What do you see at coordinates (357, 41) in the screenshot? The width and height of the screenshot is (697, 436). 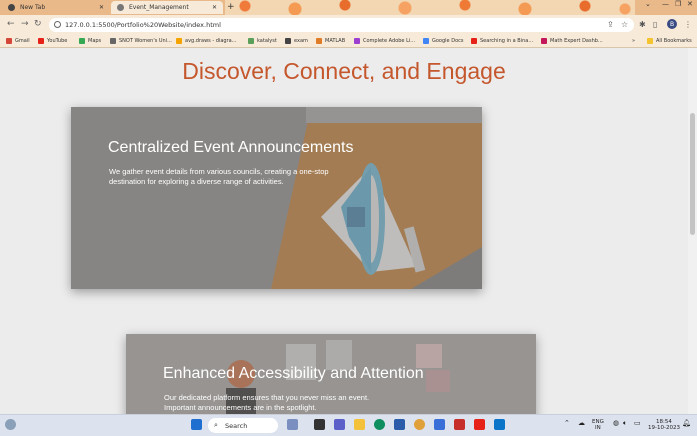 I see `adobe-icon` at bounding box center [357, 41].